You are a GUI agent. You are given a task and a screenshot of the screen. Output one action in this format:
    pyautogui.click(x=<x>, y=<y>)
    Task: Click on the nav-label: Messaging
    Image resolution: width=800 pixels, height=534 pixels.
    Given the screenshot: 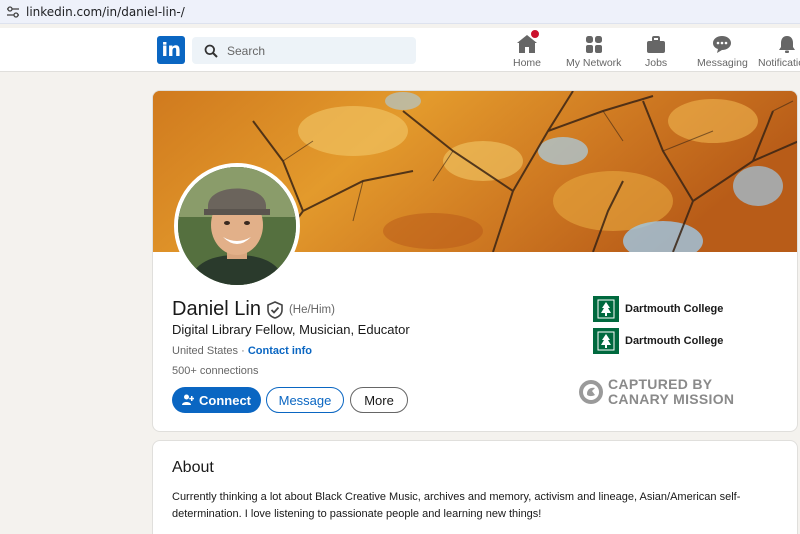 What is the action you would take?
    pyautogui.click(x=722, y=63)
    